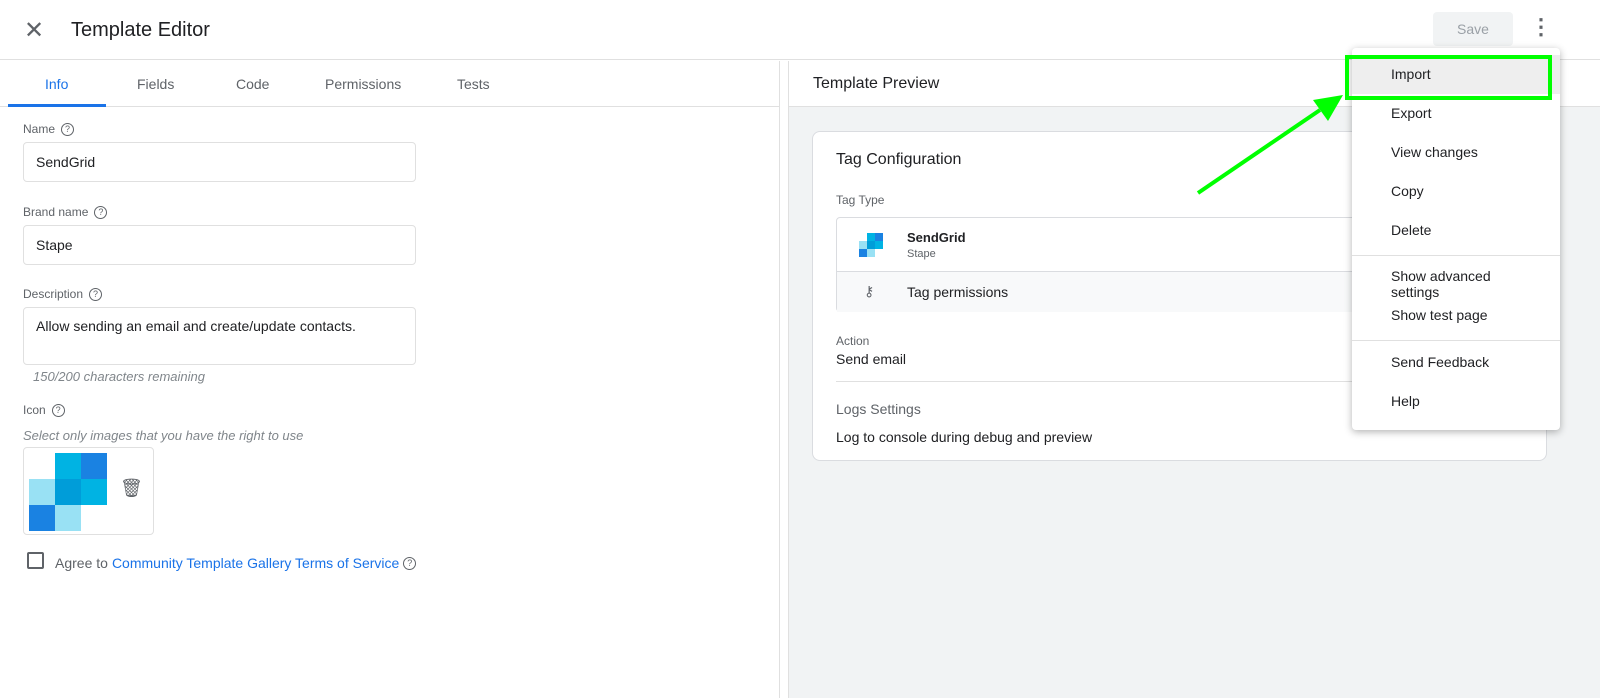  I want to click on arrow-shaft, so click(1259, 151).